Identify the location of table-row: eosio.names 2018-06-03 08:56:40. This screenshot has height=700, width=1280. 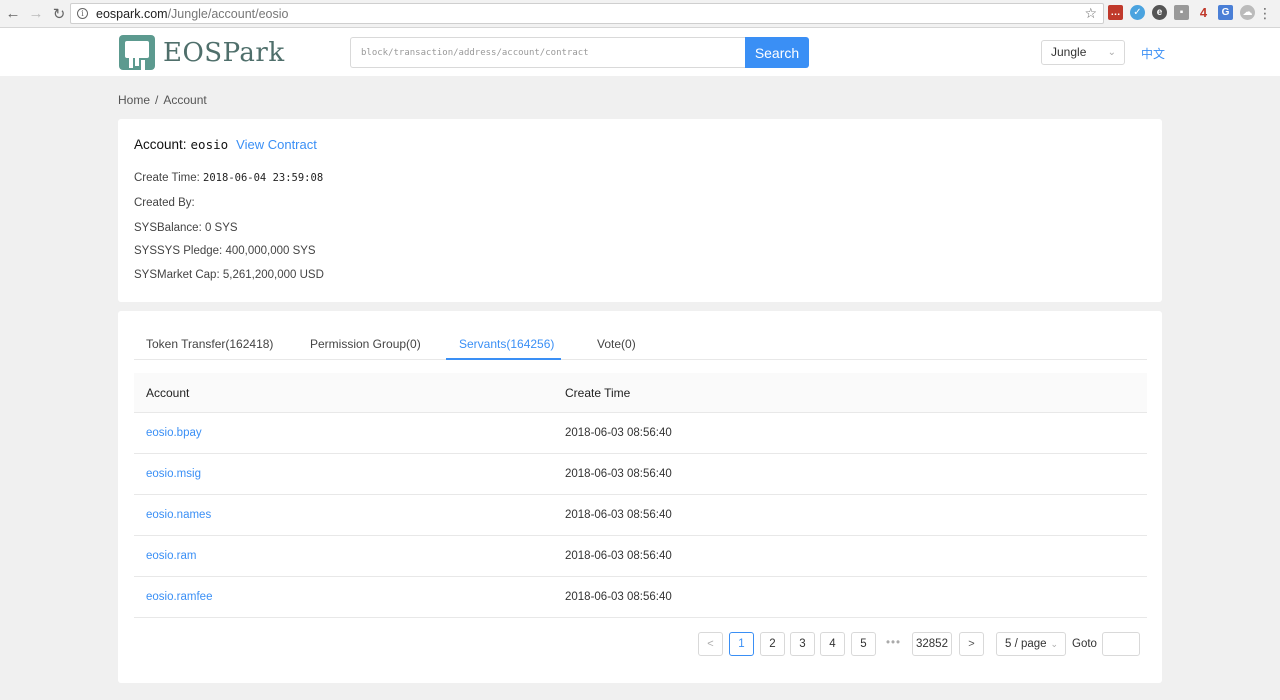
(640, 515).